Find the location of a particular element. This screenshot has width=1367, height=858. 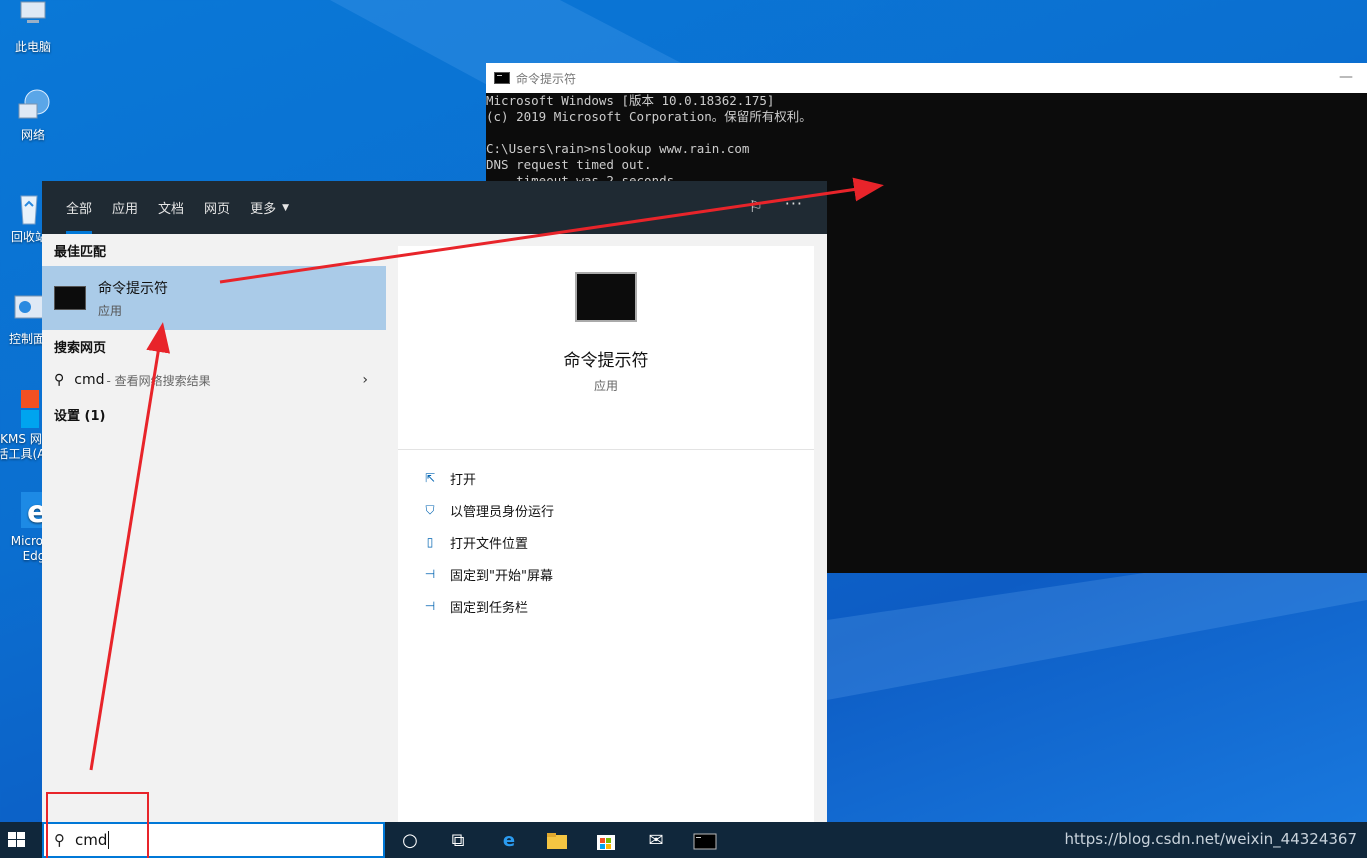

web-hint: - 查看网络搜索结果 is located at coordinates (158, 380).